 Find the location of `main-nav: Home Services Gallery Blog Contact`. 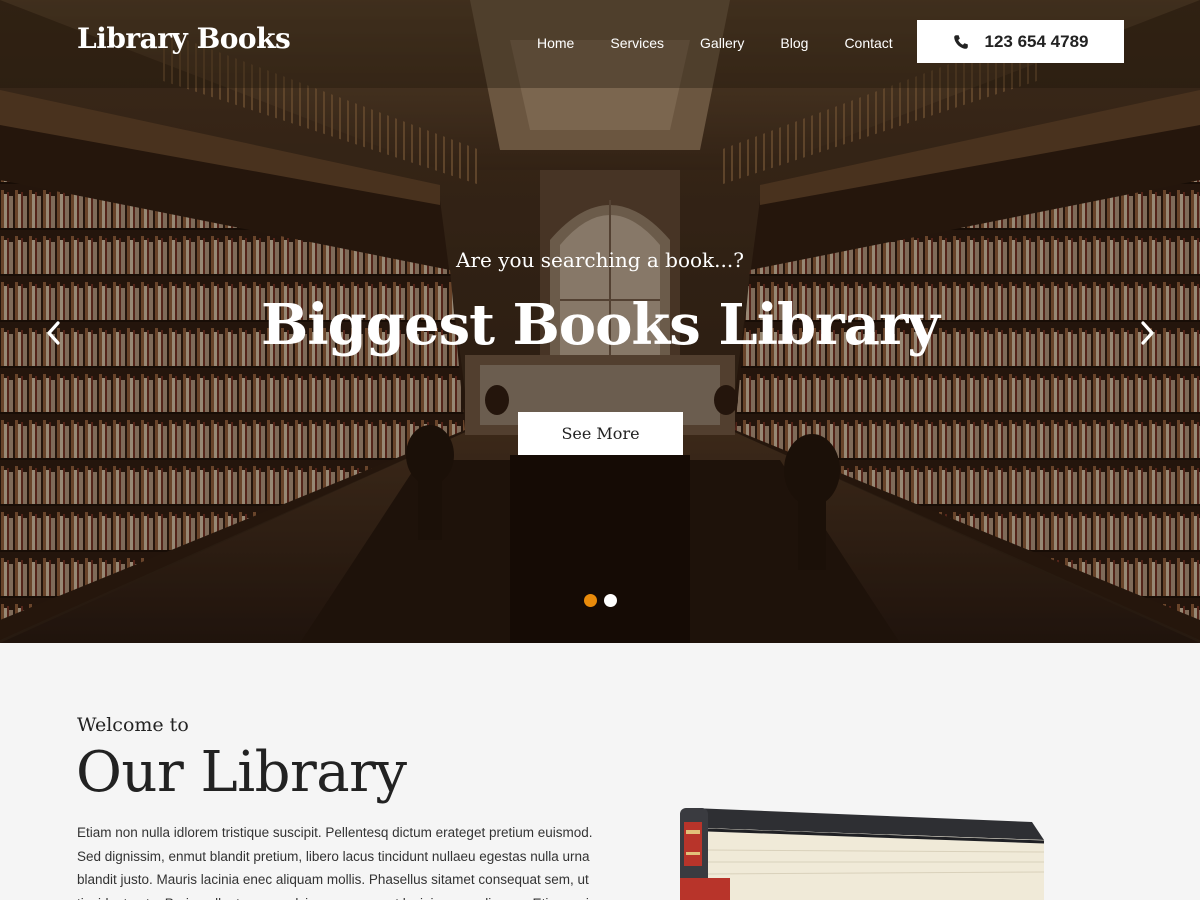

main-nav: Home Services Gallery Blog Contact is located at coordinates (733, 43).